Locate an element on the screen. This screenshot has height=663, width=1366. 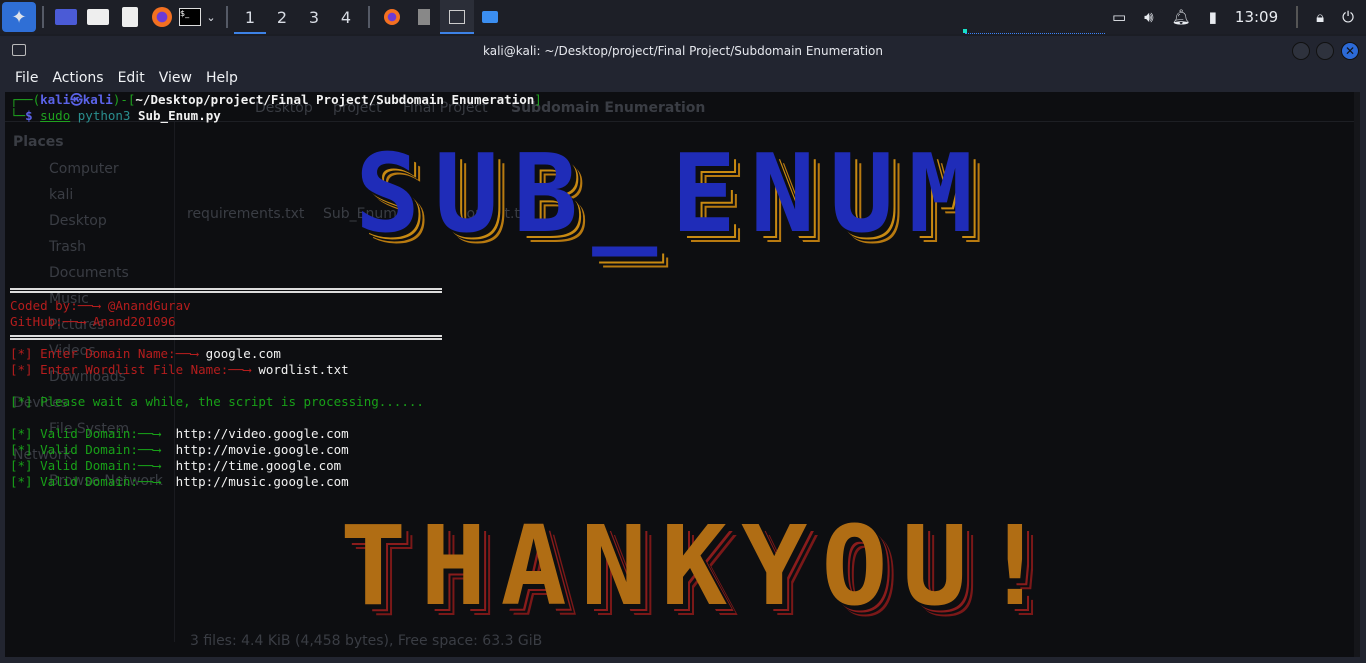
text-editor-icon is located at coordinates (130, 17).